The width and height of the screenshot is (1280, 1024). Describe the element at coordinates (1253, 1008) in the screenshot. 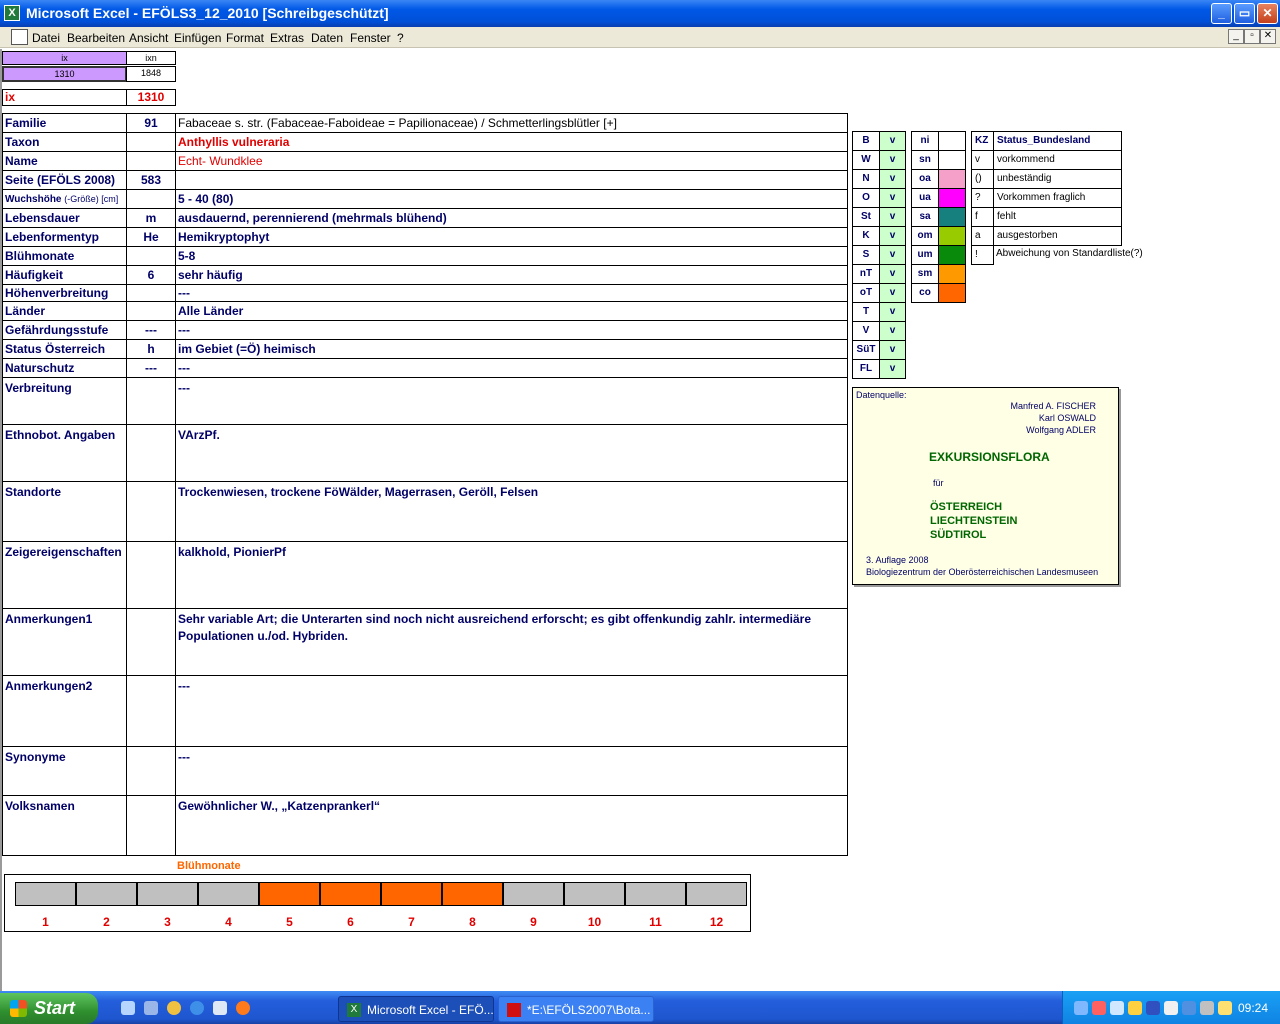

I see `clock: 09:24` at that location.